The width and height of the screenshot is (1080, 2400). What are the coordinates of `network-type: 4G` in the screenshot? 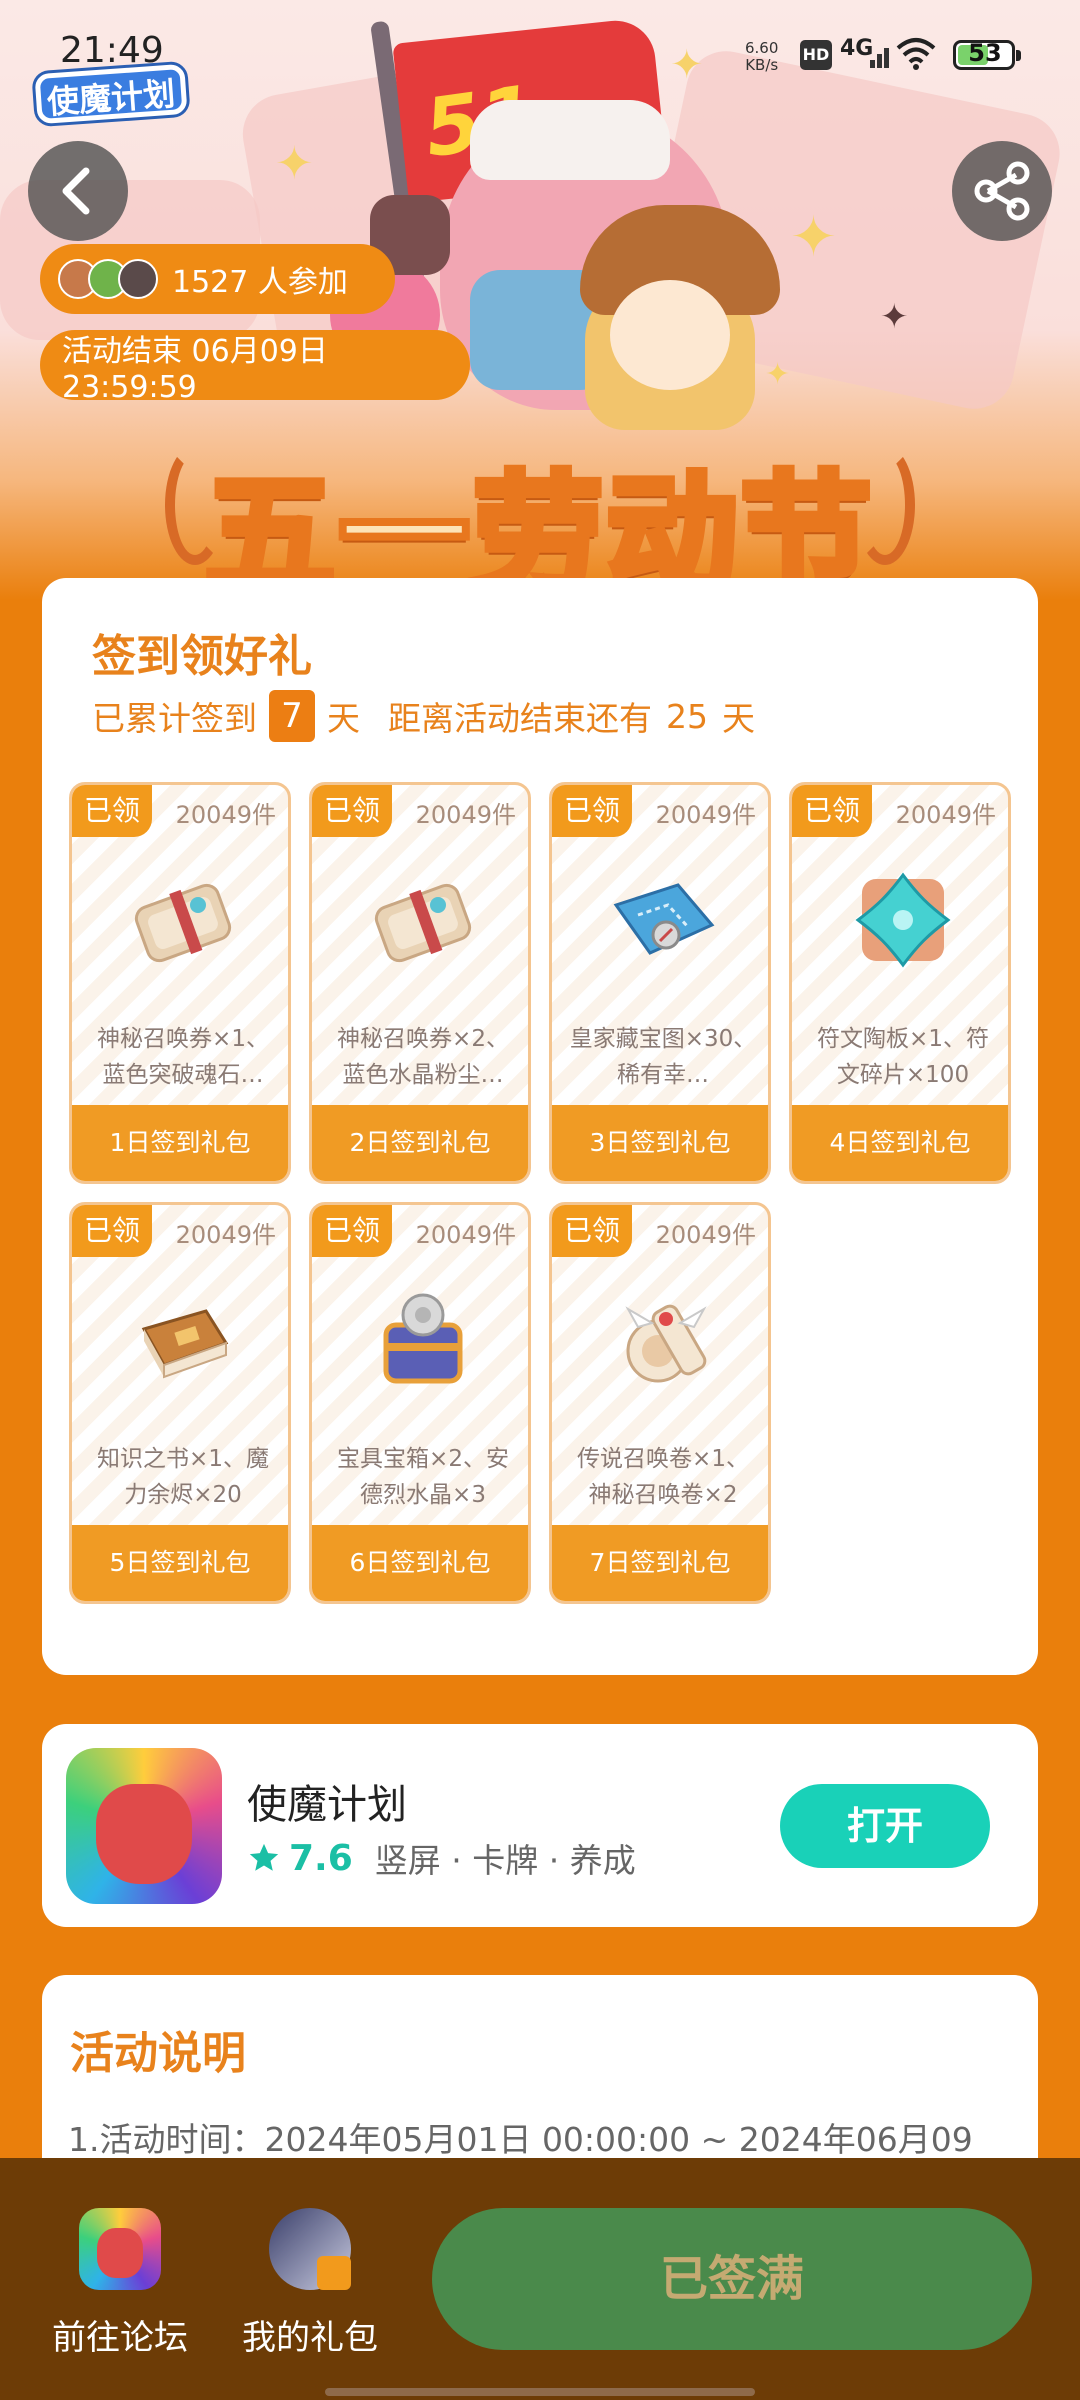 It's located at (856, 48).